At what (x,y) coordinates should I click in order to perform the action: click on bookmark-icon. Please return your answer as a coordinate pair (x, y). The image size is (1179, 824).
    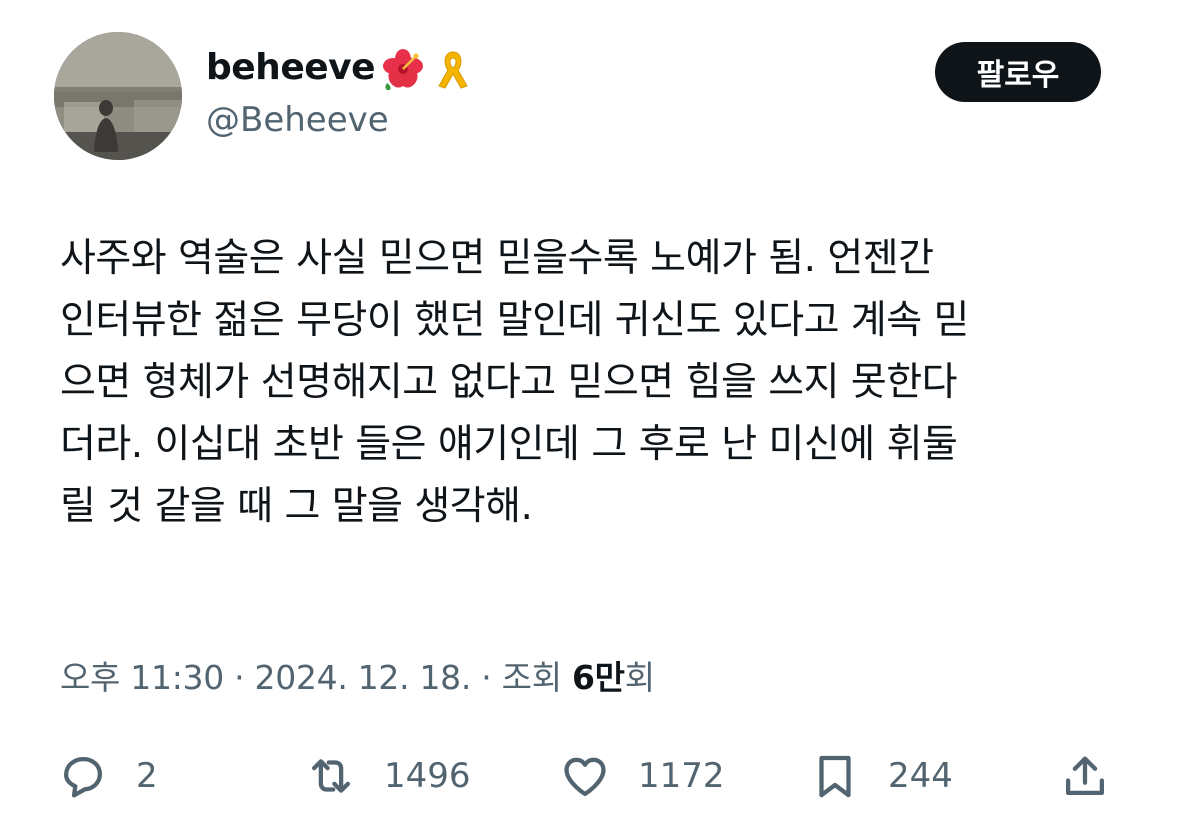
    Looking at the image, I should click on (835, 776).